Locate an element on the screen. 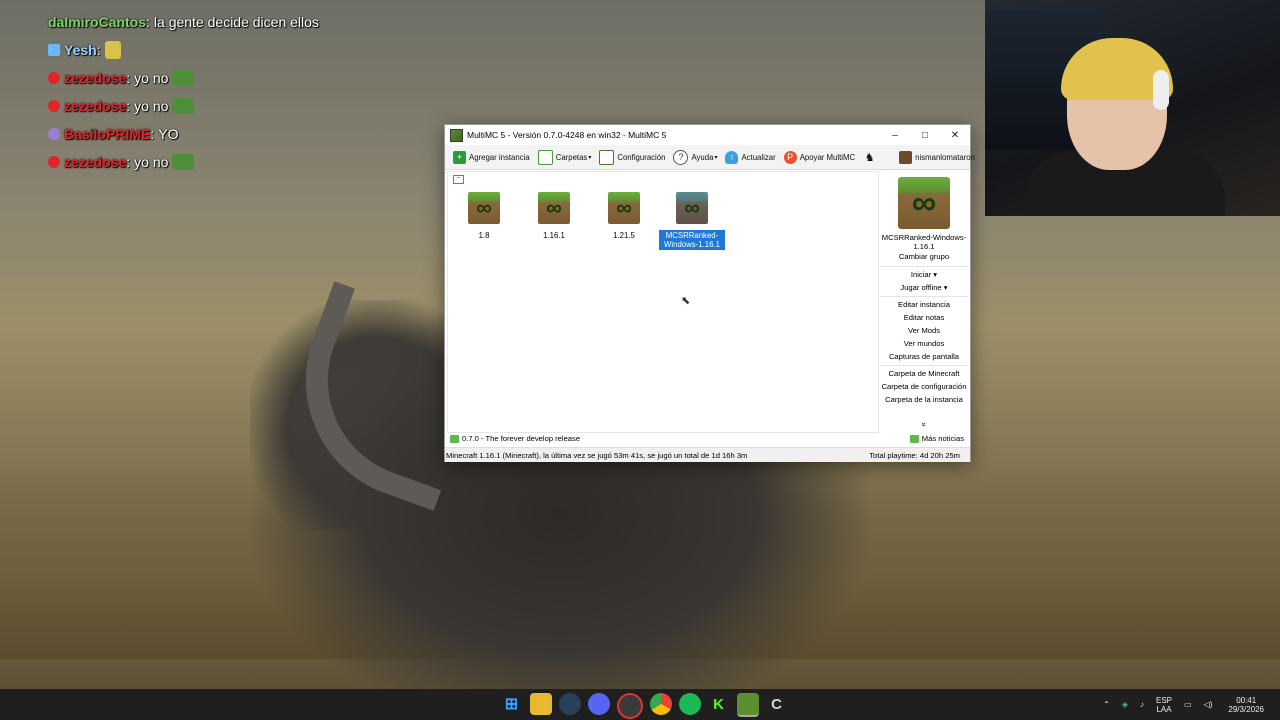 The height and width of the screenshot is (720, 1280). add-instance-button: + Agregar instancia is located at coordinates (491, 157).